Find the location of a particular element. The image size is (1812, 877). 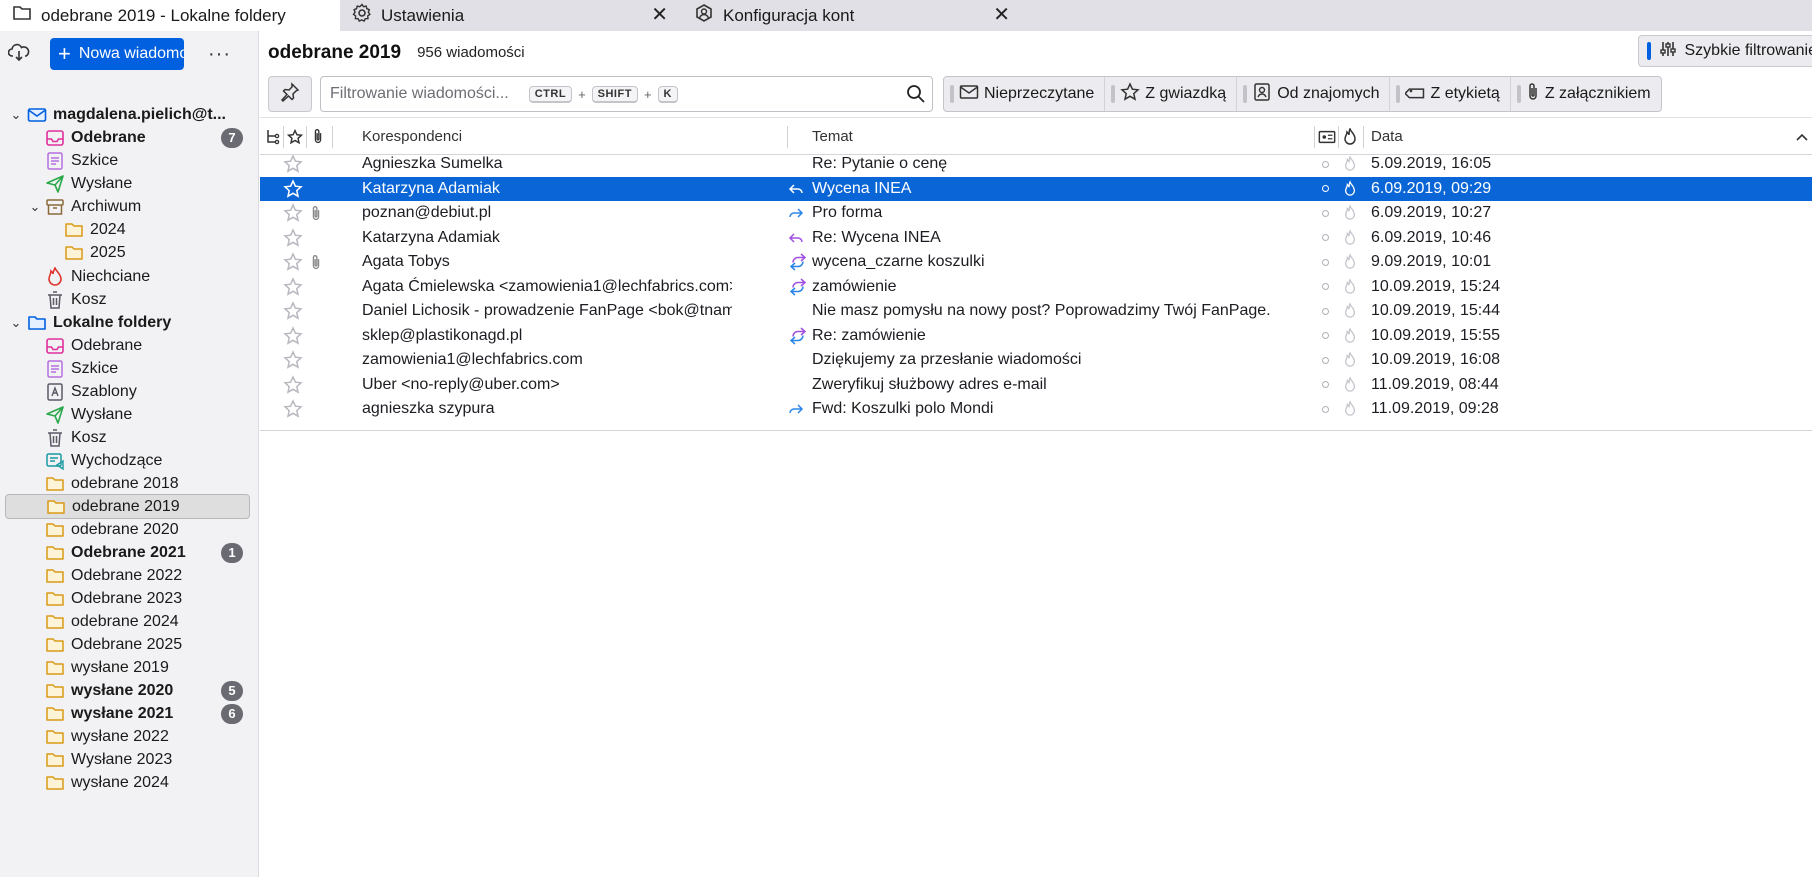

folder-odebrane-2018: odebrane 2018 is located at coordinates (127, 483).